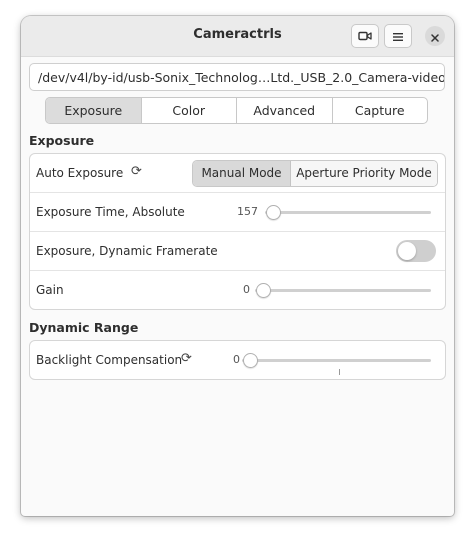 The height and width of the screenshot is (537, 474). Describe the element at coordinates (339, 372) in the screenshot. I see `backlight-default-tick` at that location.